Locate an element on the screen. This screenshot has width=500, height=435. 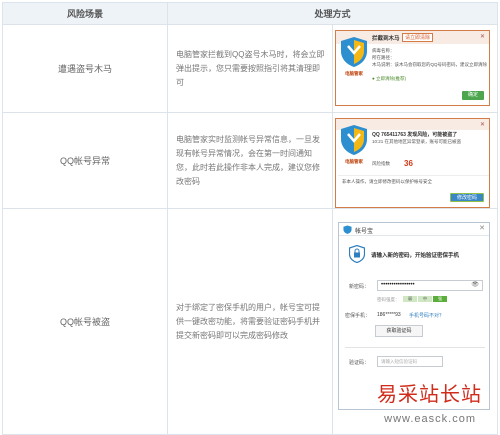
scene-cell: 遭遇盗号木马 is located at coordinates (85, 68).